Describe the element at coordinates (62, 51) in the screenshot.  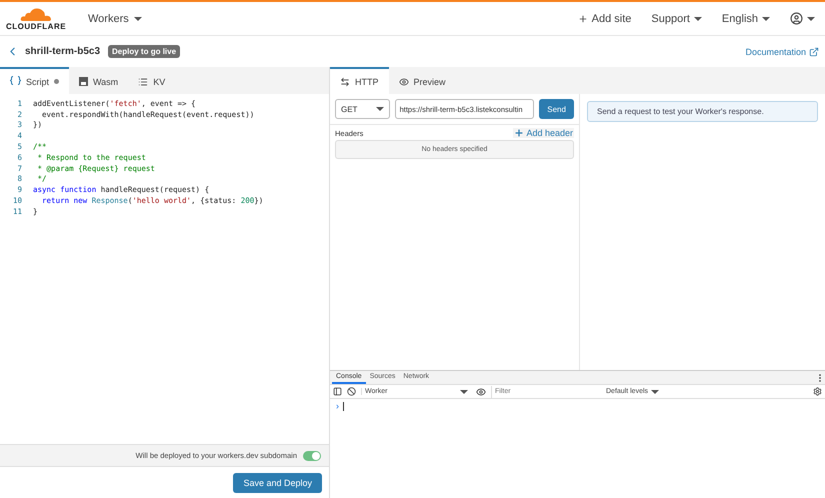
I see `worker-name: shrill-term-b5c3` at that location.